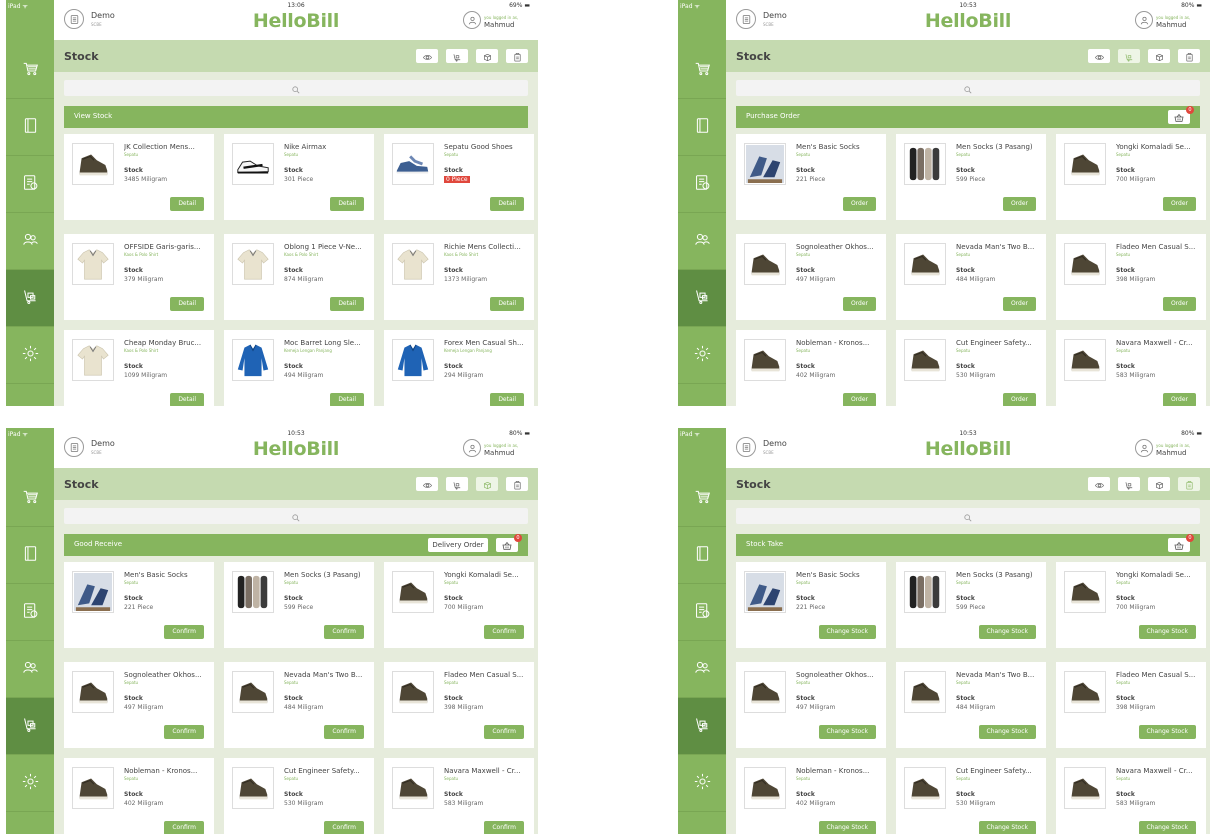  Describe the element at coordinates (299, 177) in the screenshot. I see `product-card: Nike Airmax Sepatu Stock 301 Piece Detail` at that location.